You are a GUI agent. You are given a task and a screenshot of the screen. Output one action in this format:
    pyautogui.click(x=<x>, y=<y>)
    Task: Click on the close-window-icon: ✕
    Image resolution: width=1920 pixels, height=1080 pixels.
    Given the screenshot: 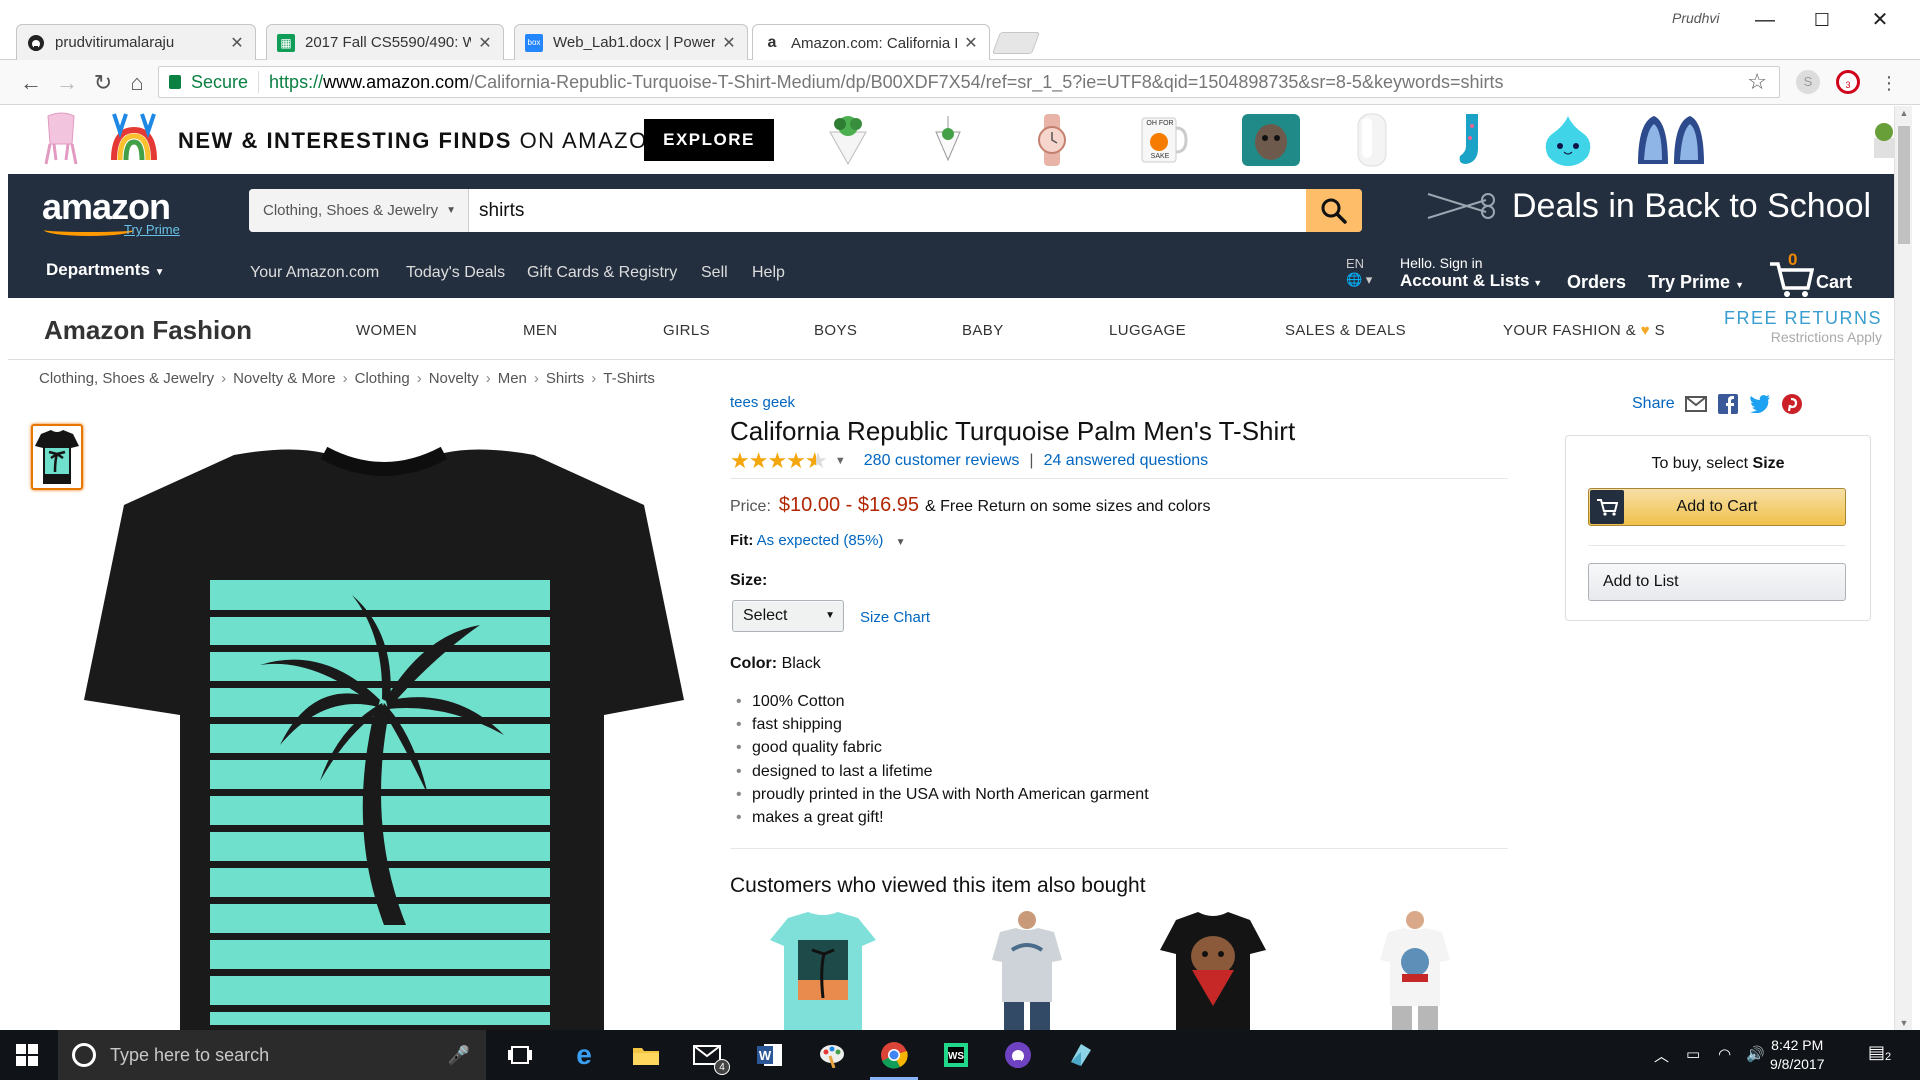 What is the action you would take?
    pyautogui.click(x=1880, y=20)
    